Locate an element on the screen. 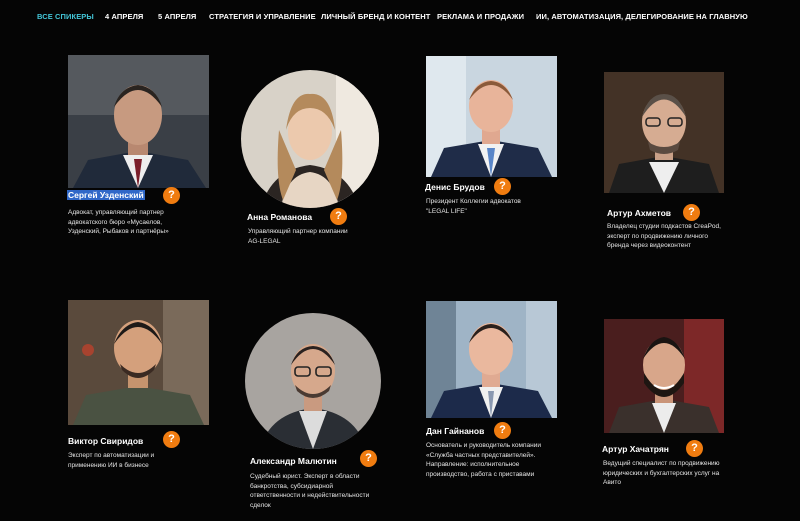 The image size is (800, 521). speaker-description: Управляющий партнер компании AG-LEGAL is located at coordinates (298, 236).